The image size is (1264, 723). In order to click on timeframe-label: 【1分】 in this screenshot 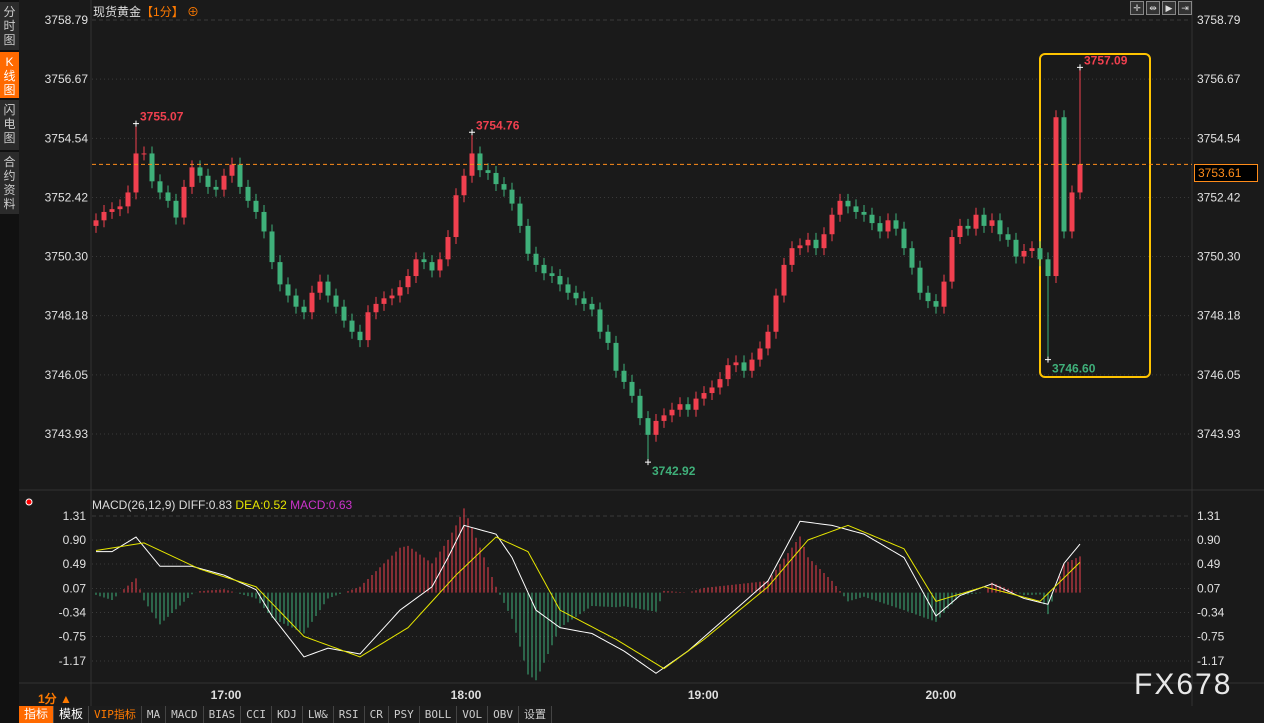, I will do `click(162, 12)`.